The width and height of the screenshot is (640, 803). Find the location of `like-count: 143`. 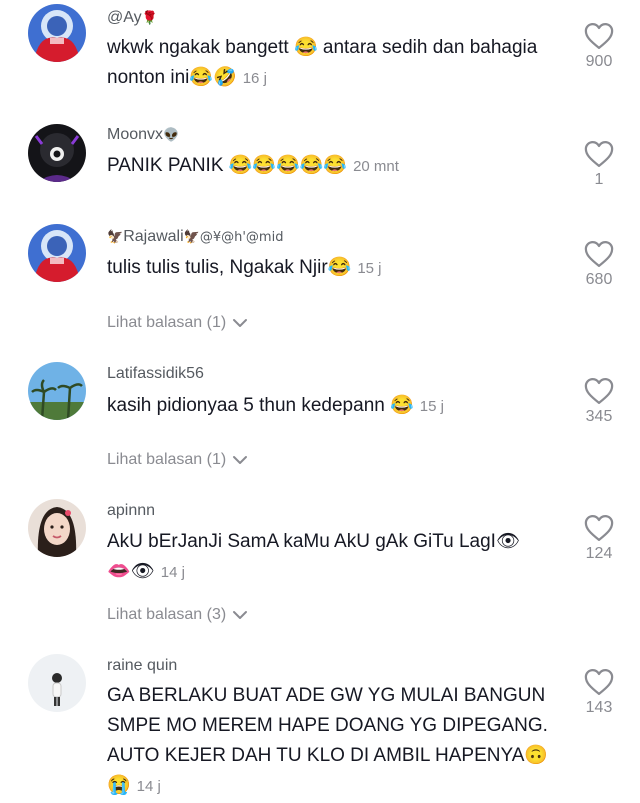

like-count: 143 is located at coordinates (599, 707).